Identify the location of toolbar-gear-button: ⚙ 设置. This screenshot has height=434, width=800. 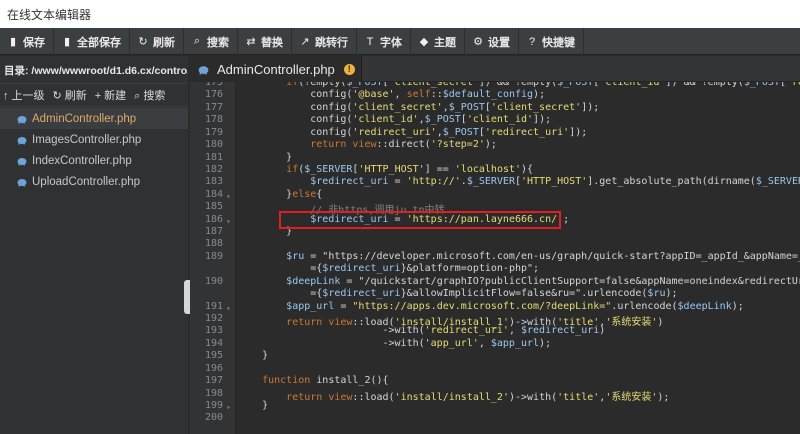
(492, 41).